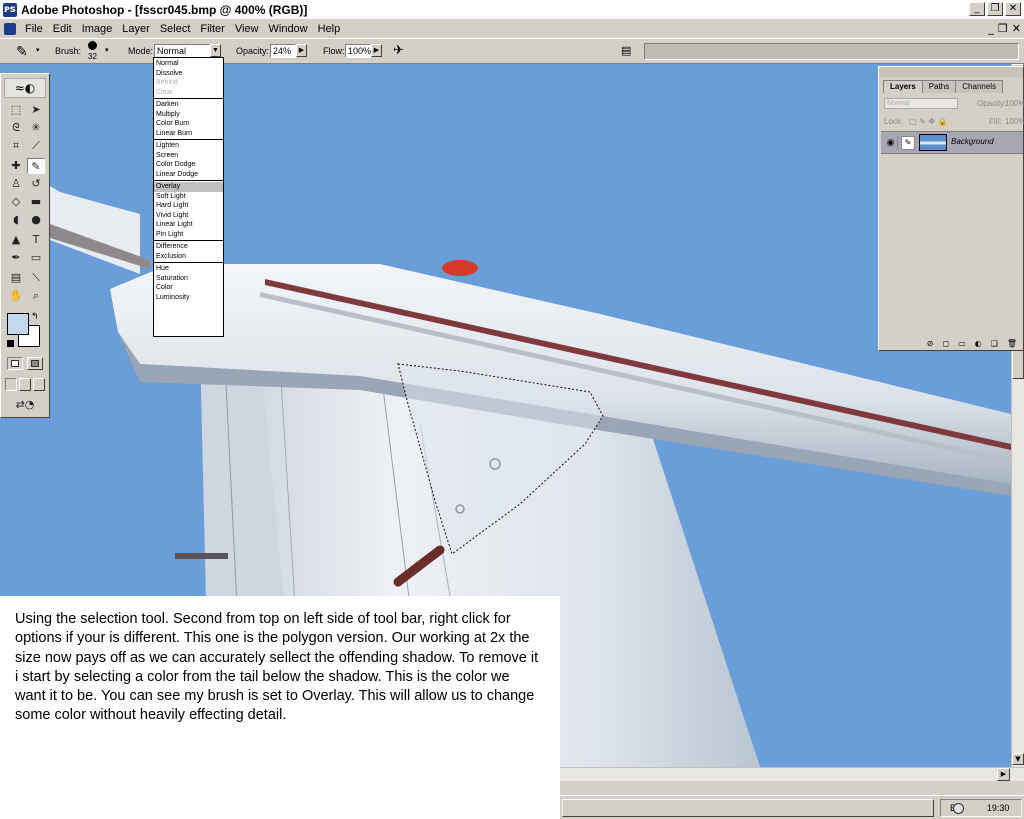 The width and height of the screenshot is (1024, 819). What do you see at coordinates (188, 156) in the screenshot?
I see `blend-mode-option: Screen` at bounding box center [188, 156].